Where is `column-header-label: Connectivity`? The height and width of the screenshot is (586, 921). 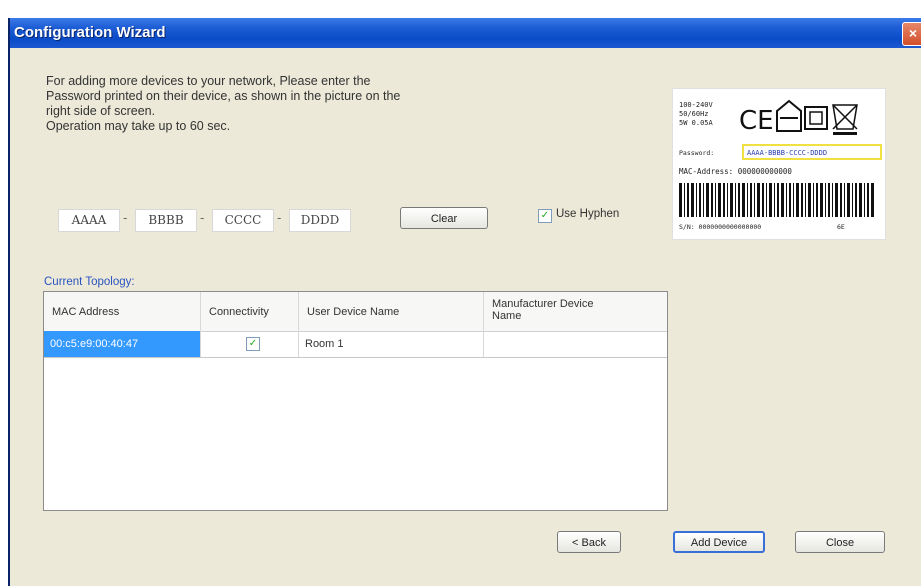
column-header-label: Connectivity is located at coordinates (239, 312).